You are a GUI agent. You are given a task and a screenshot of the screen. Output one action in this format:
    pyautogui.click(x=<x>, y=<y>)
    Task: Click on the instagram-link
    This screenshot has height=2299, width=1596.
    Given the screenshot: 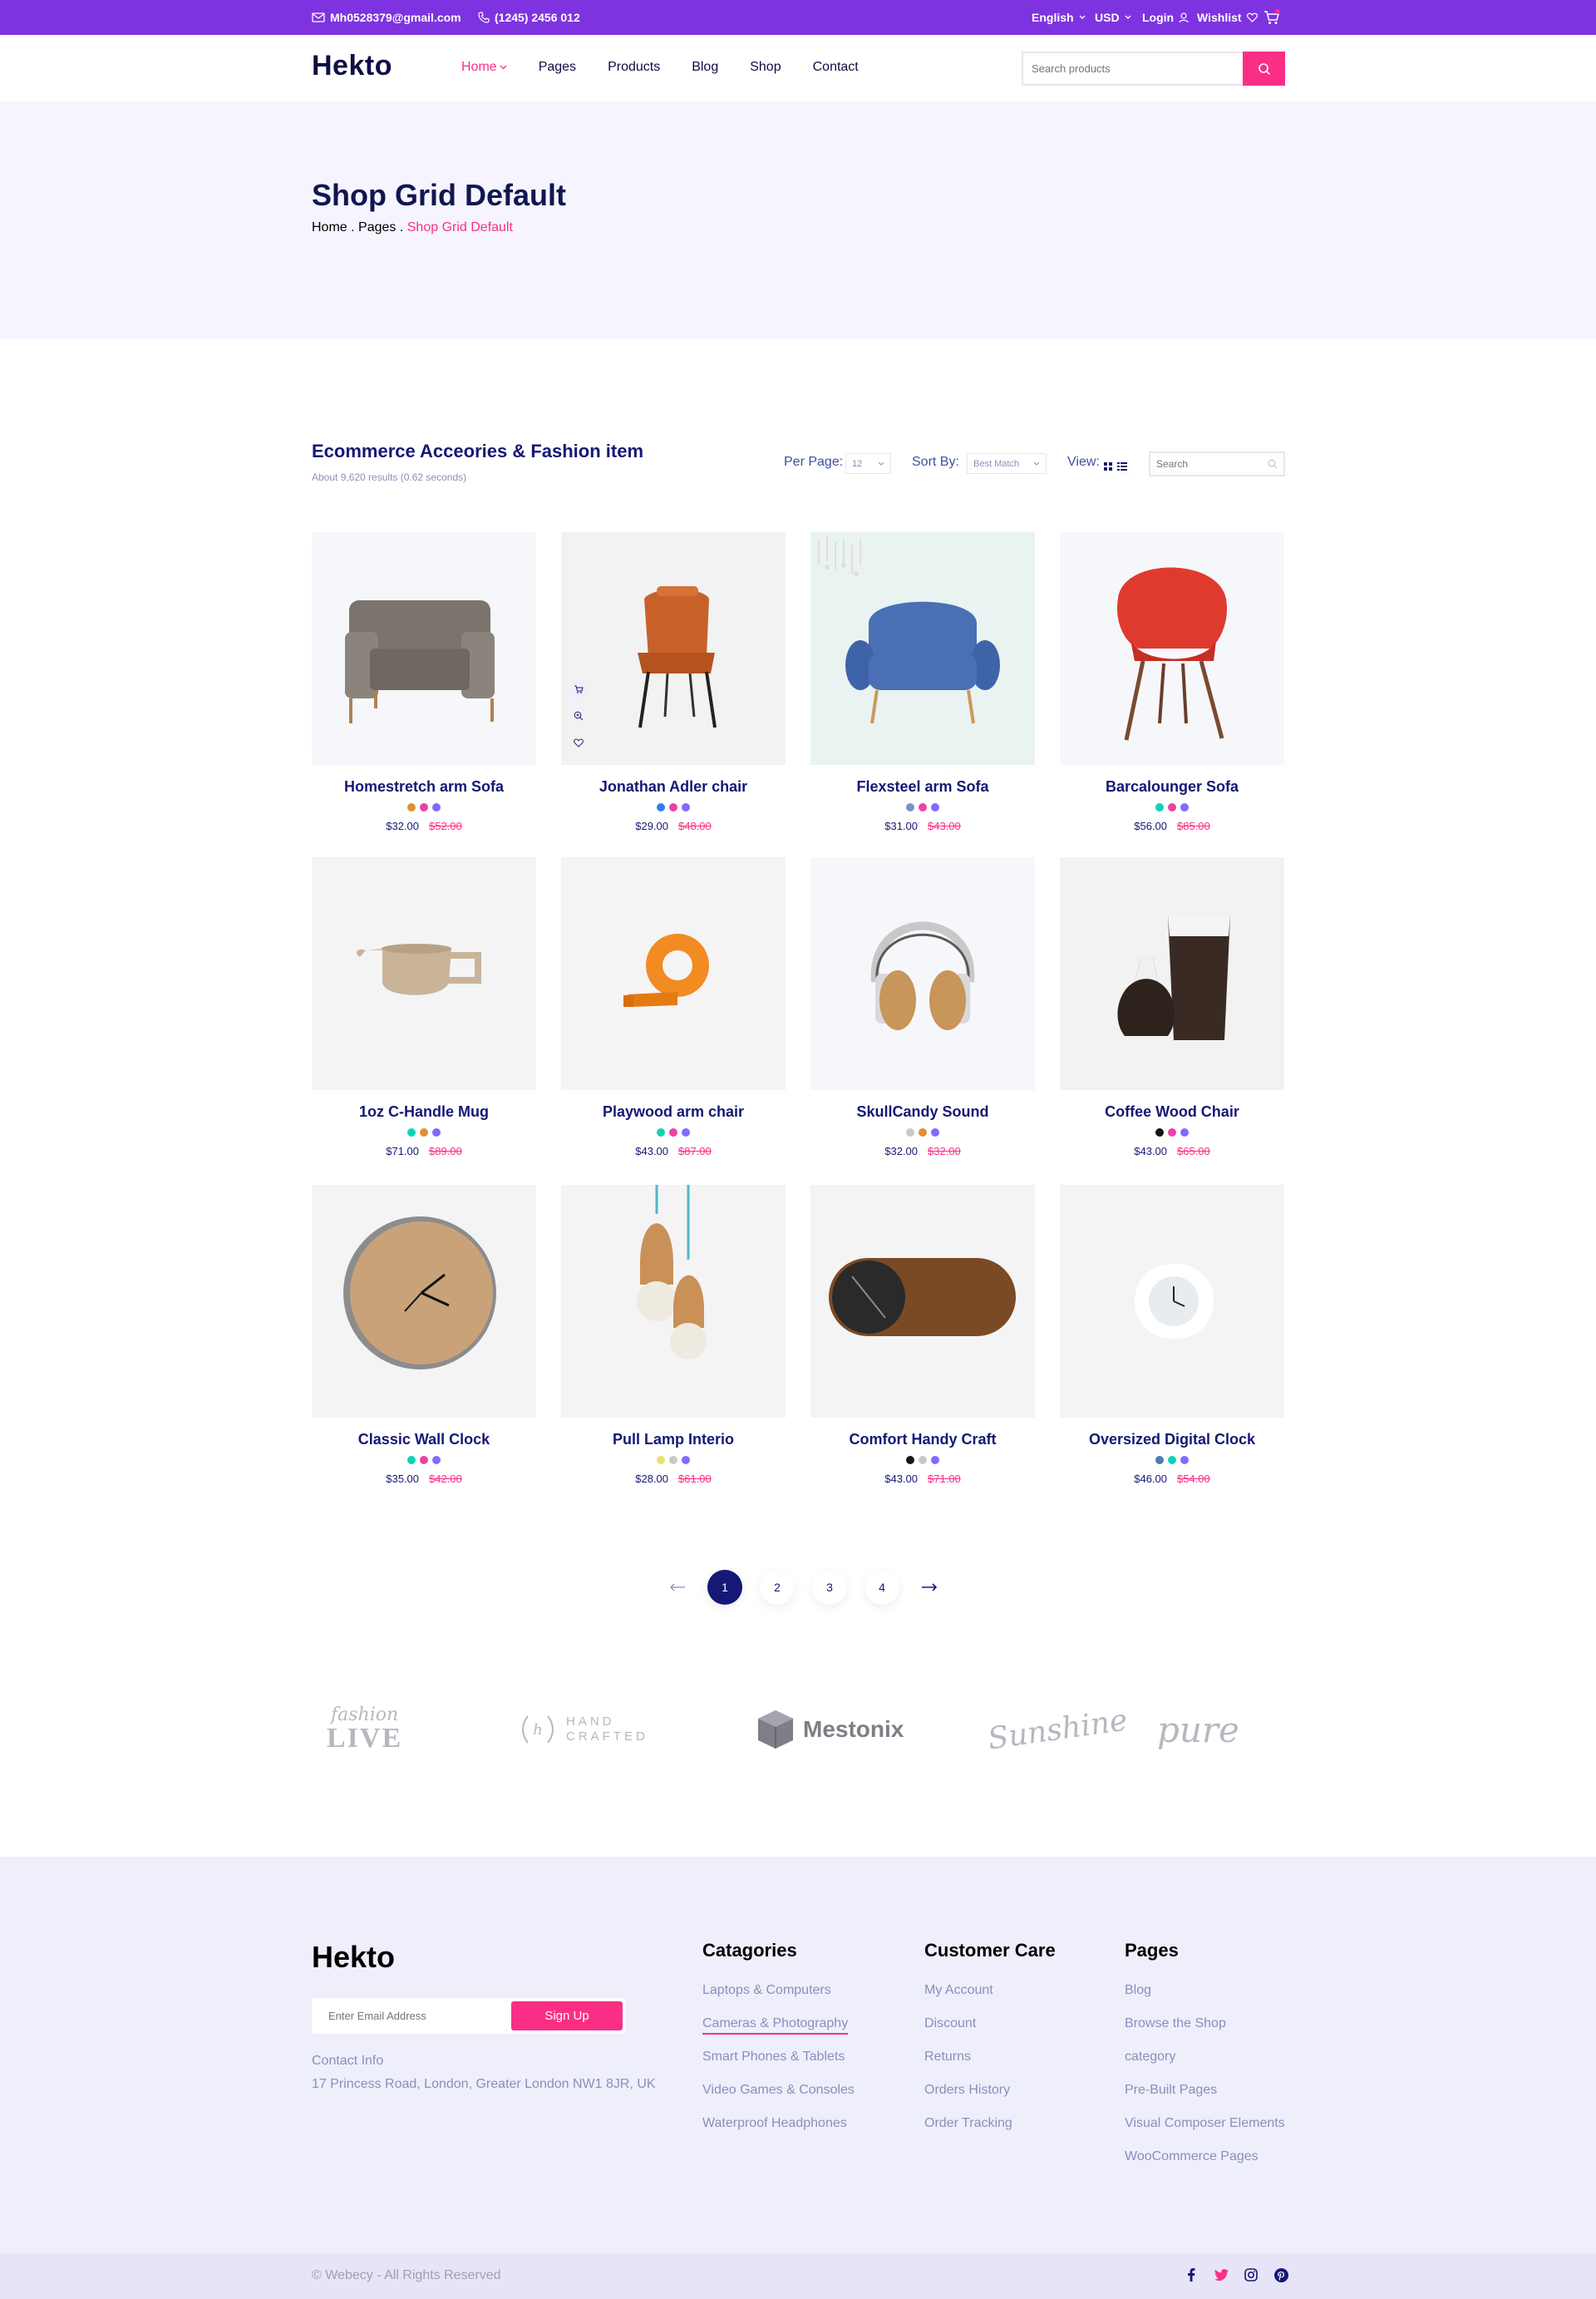 What is the action you would take?
    pyautogui.click(x=1251, y=2275)
    